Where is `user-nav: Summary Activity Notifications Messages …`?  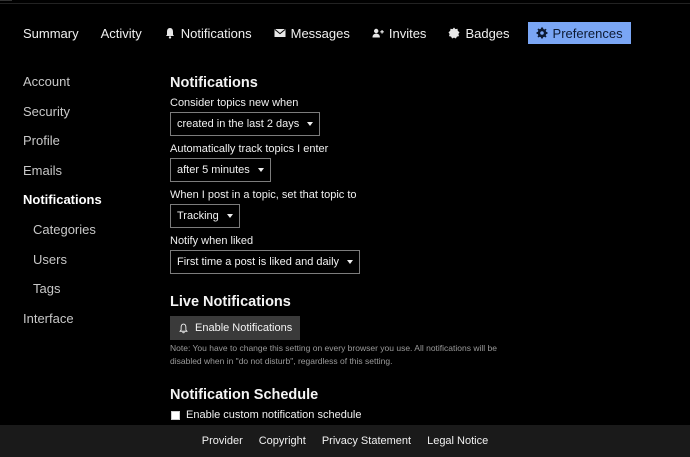 user-nav: Summary Activity Notifications Messages … is located at coordinates (325, 33).